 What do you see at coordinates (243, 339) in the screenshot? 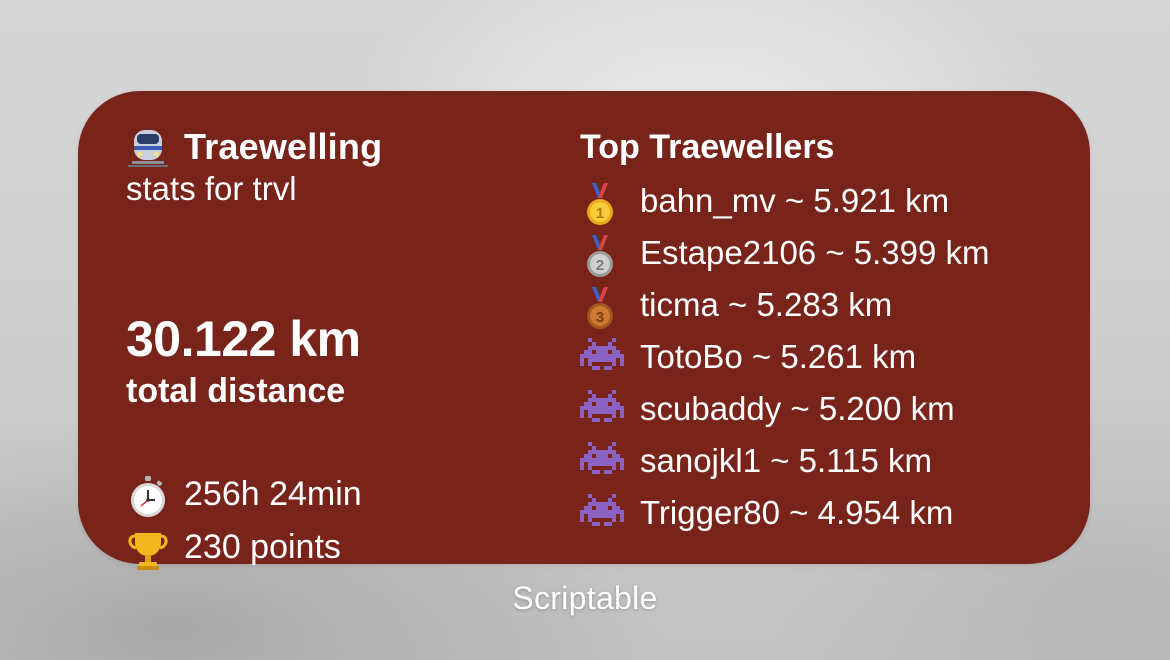
I see `total-distance-value: 30.122 km` at bounding box center [243, 339].